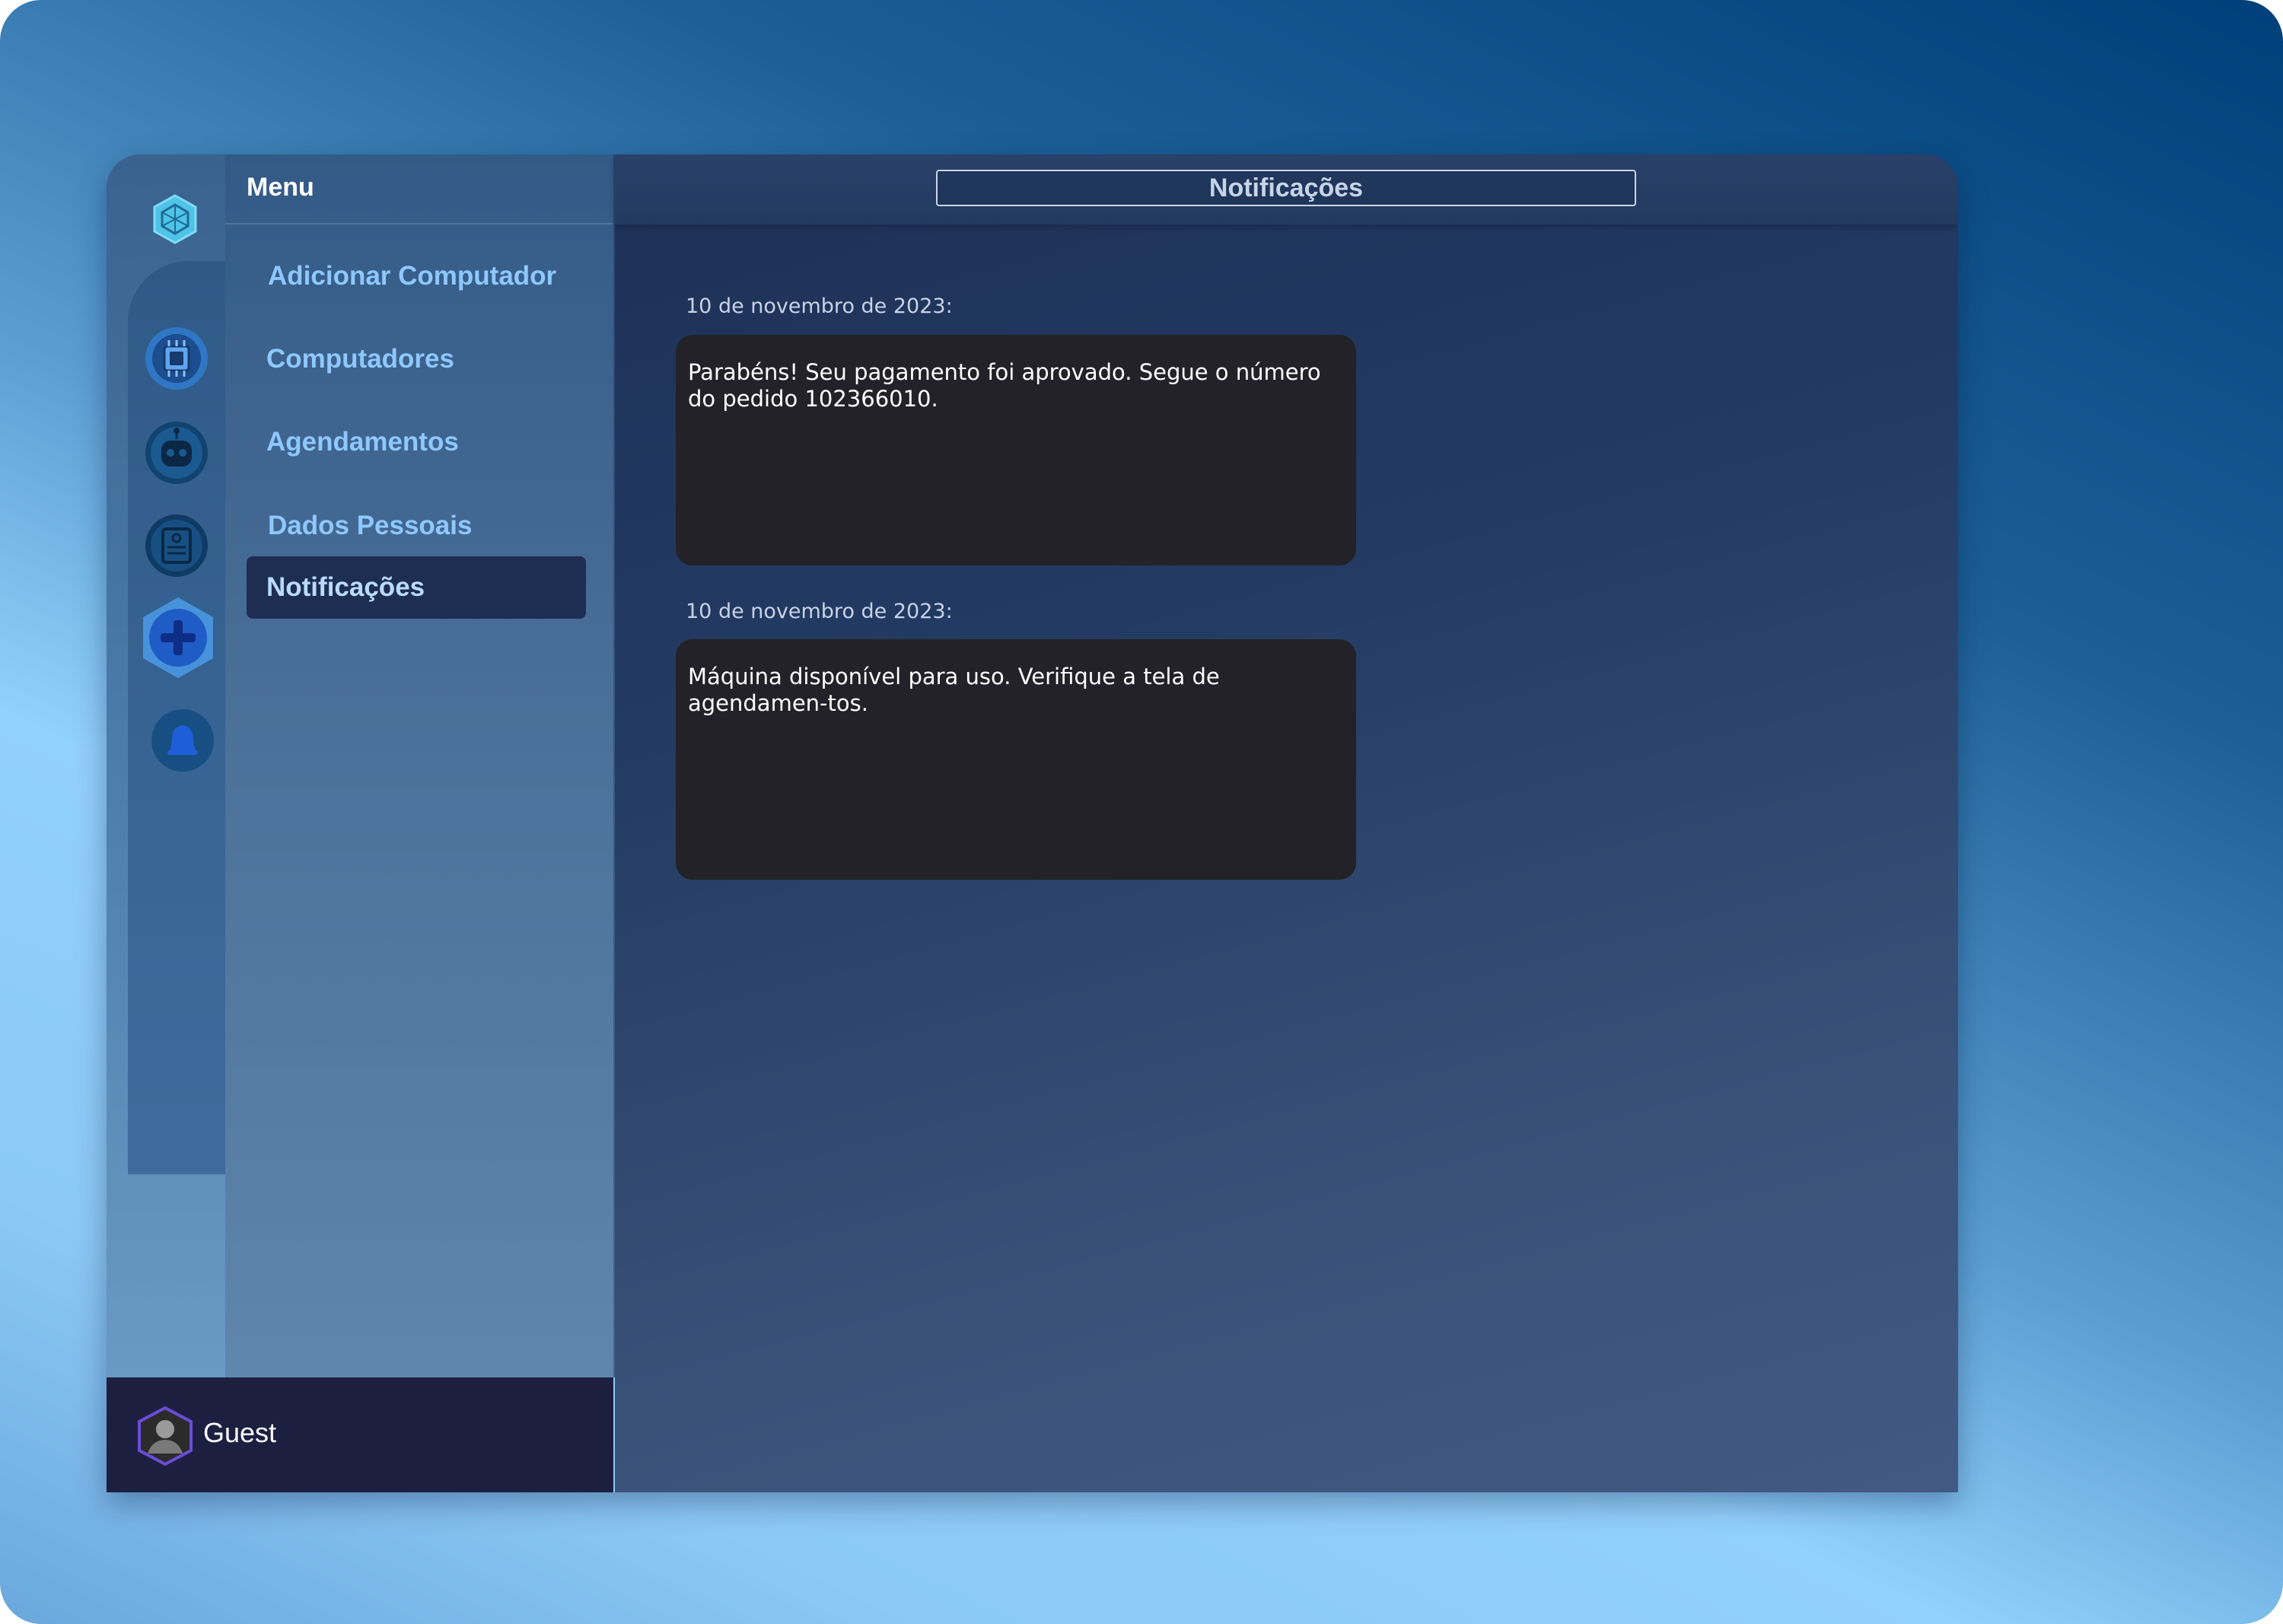  What do you see at coordinates (360, 1434) in the screenshot?
I see `user-bar: Guest` at bounding box center [360, 1434].